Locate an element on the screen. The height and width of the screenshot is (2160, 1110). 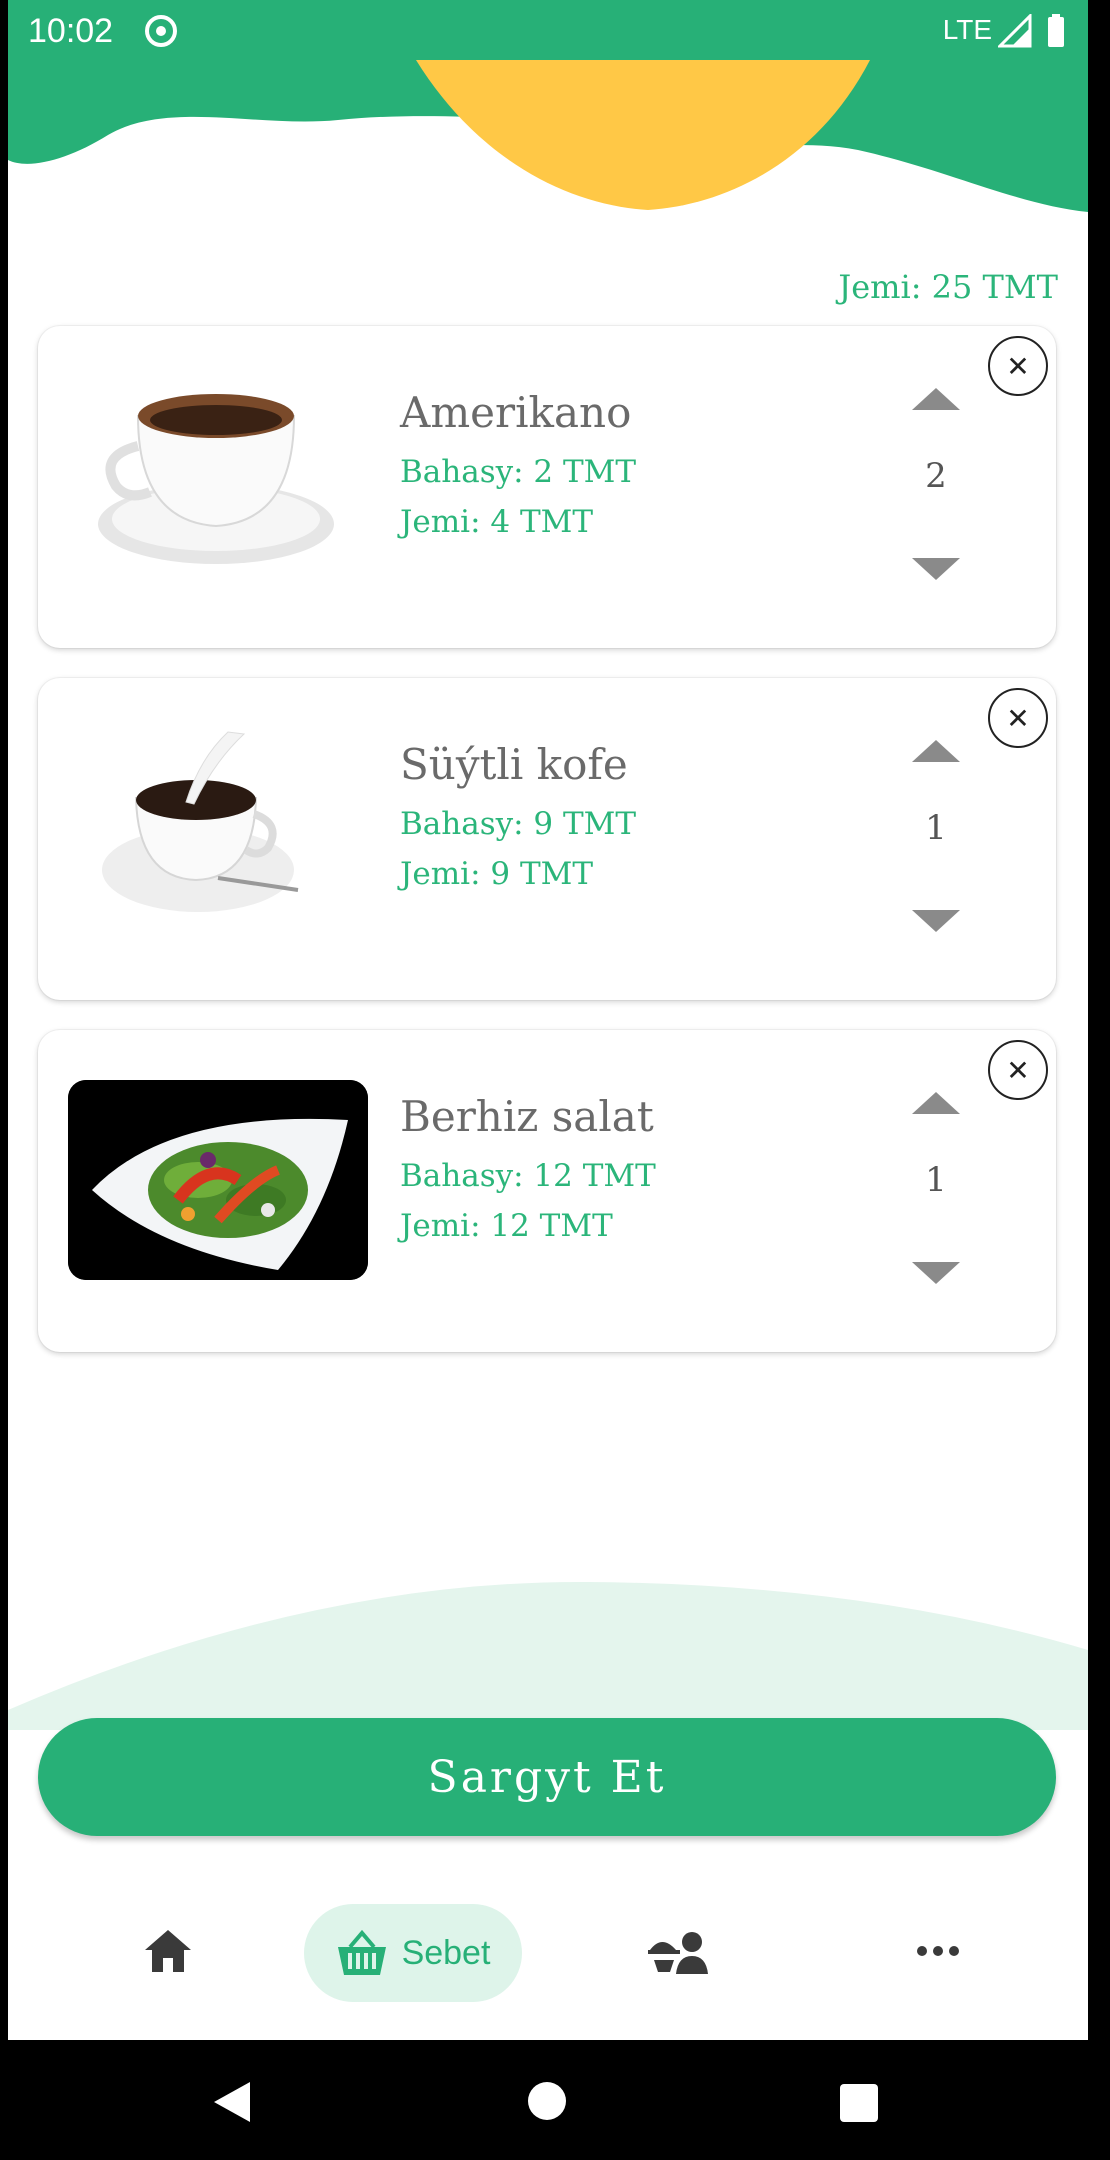
bottom-decoration is located at coordinates (548, 1655).